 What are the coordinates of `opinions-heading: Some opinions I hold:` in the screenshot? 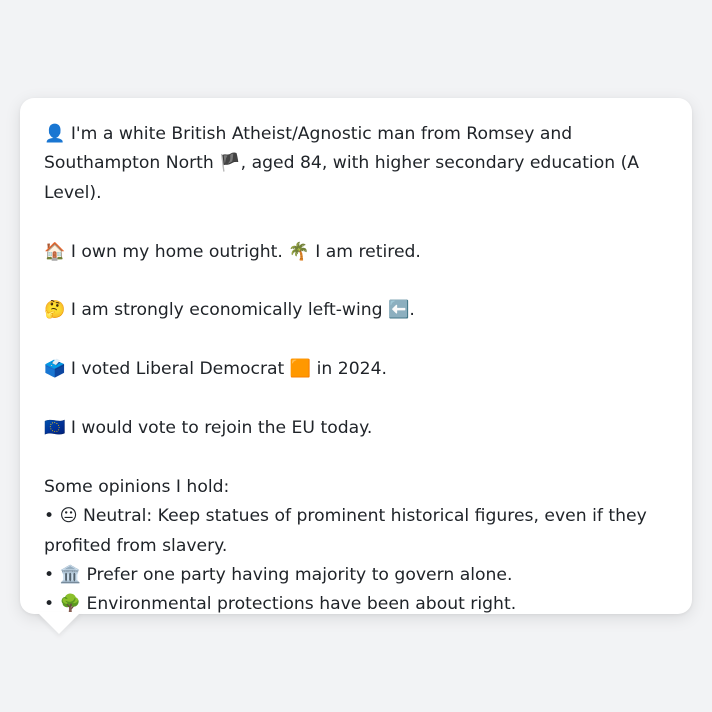 It's located at (137, 486).